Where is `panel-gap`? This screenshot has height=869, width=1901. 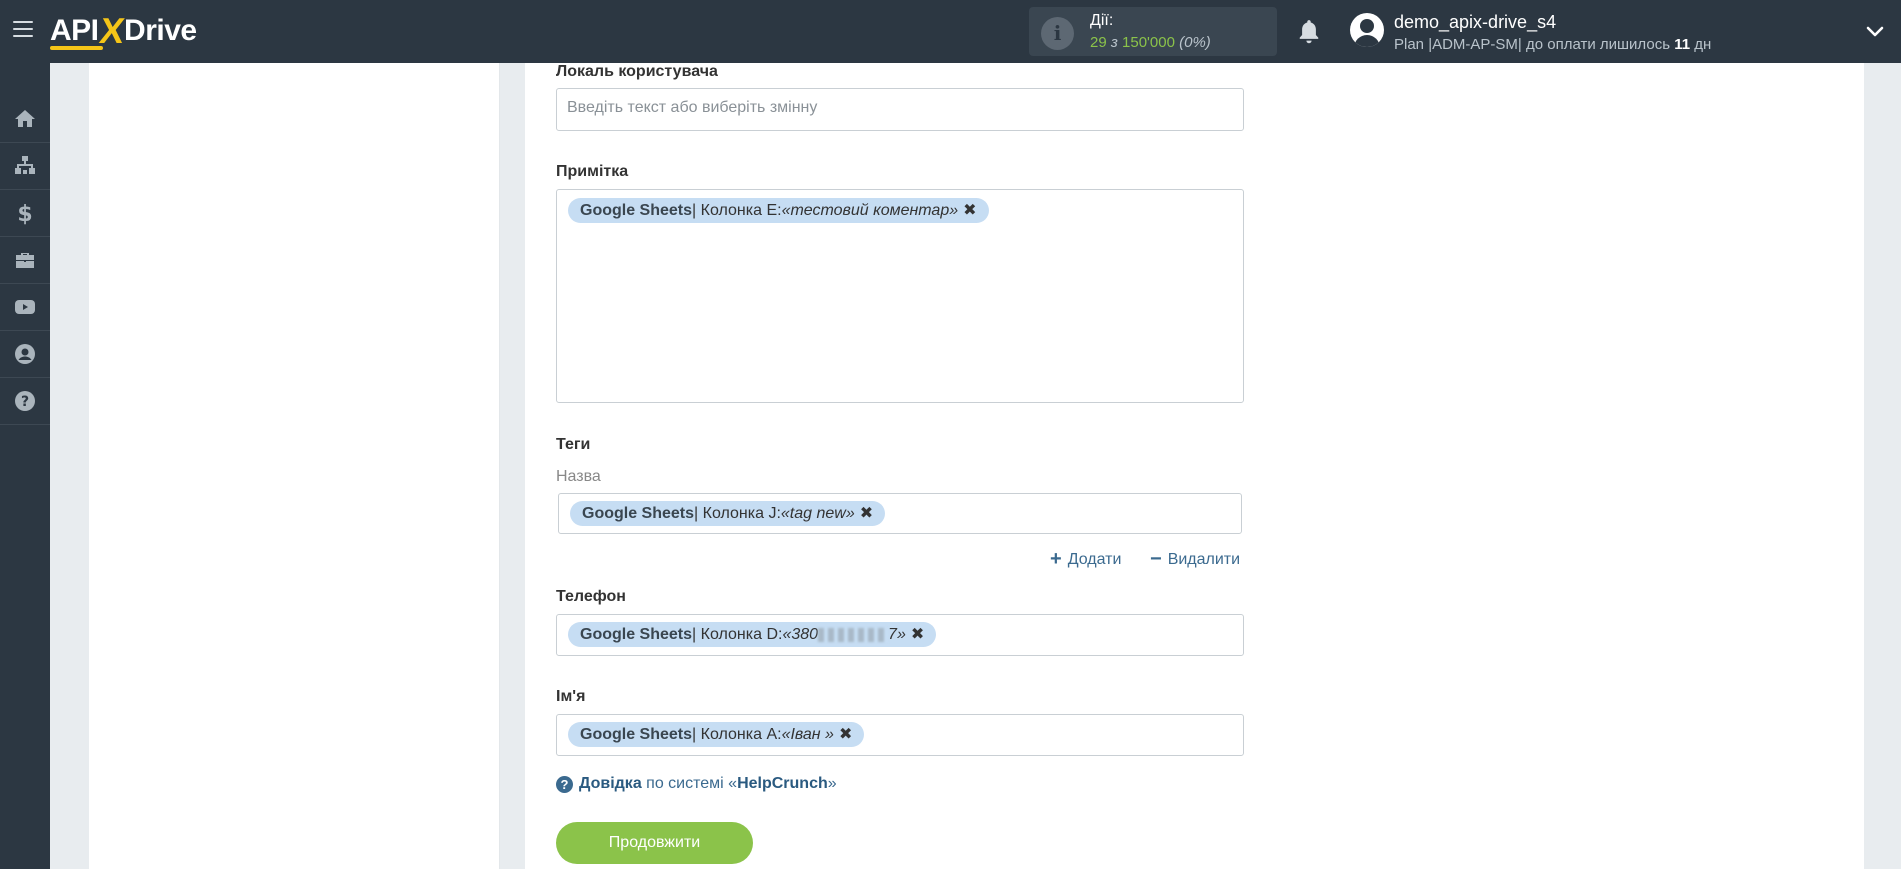
panel-gap is located at coordinates (512, 466).